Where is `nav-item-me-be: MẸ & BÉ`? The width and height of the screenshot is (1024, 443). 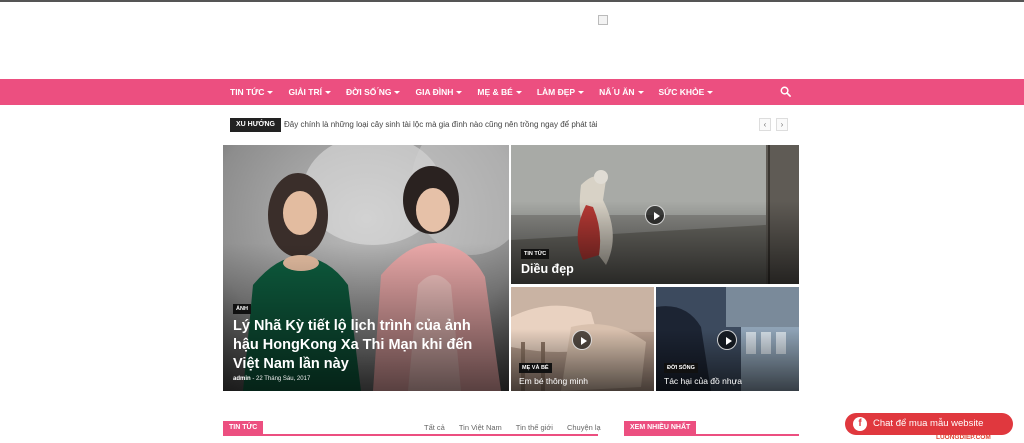
nav-item-me-be: MẸ & BÉ is located at coordinates (499, 92).